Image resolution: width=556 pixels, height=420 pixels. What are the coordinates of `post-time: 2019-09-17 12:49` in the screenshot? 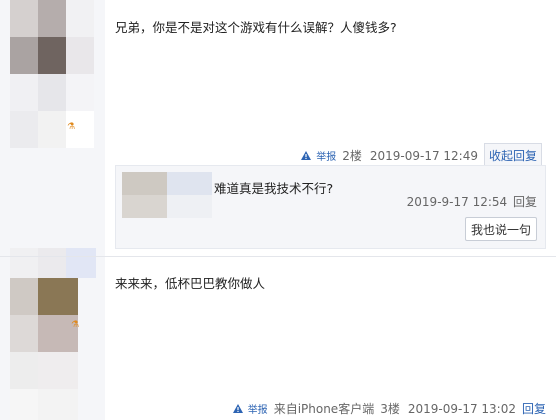 It's located at (423, 155).